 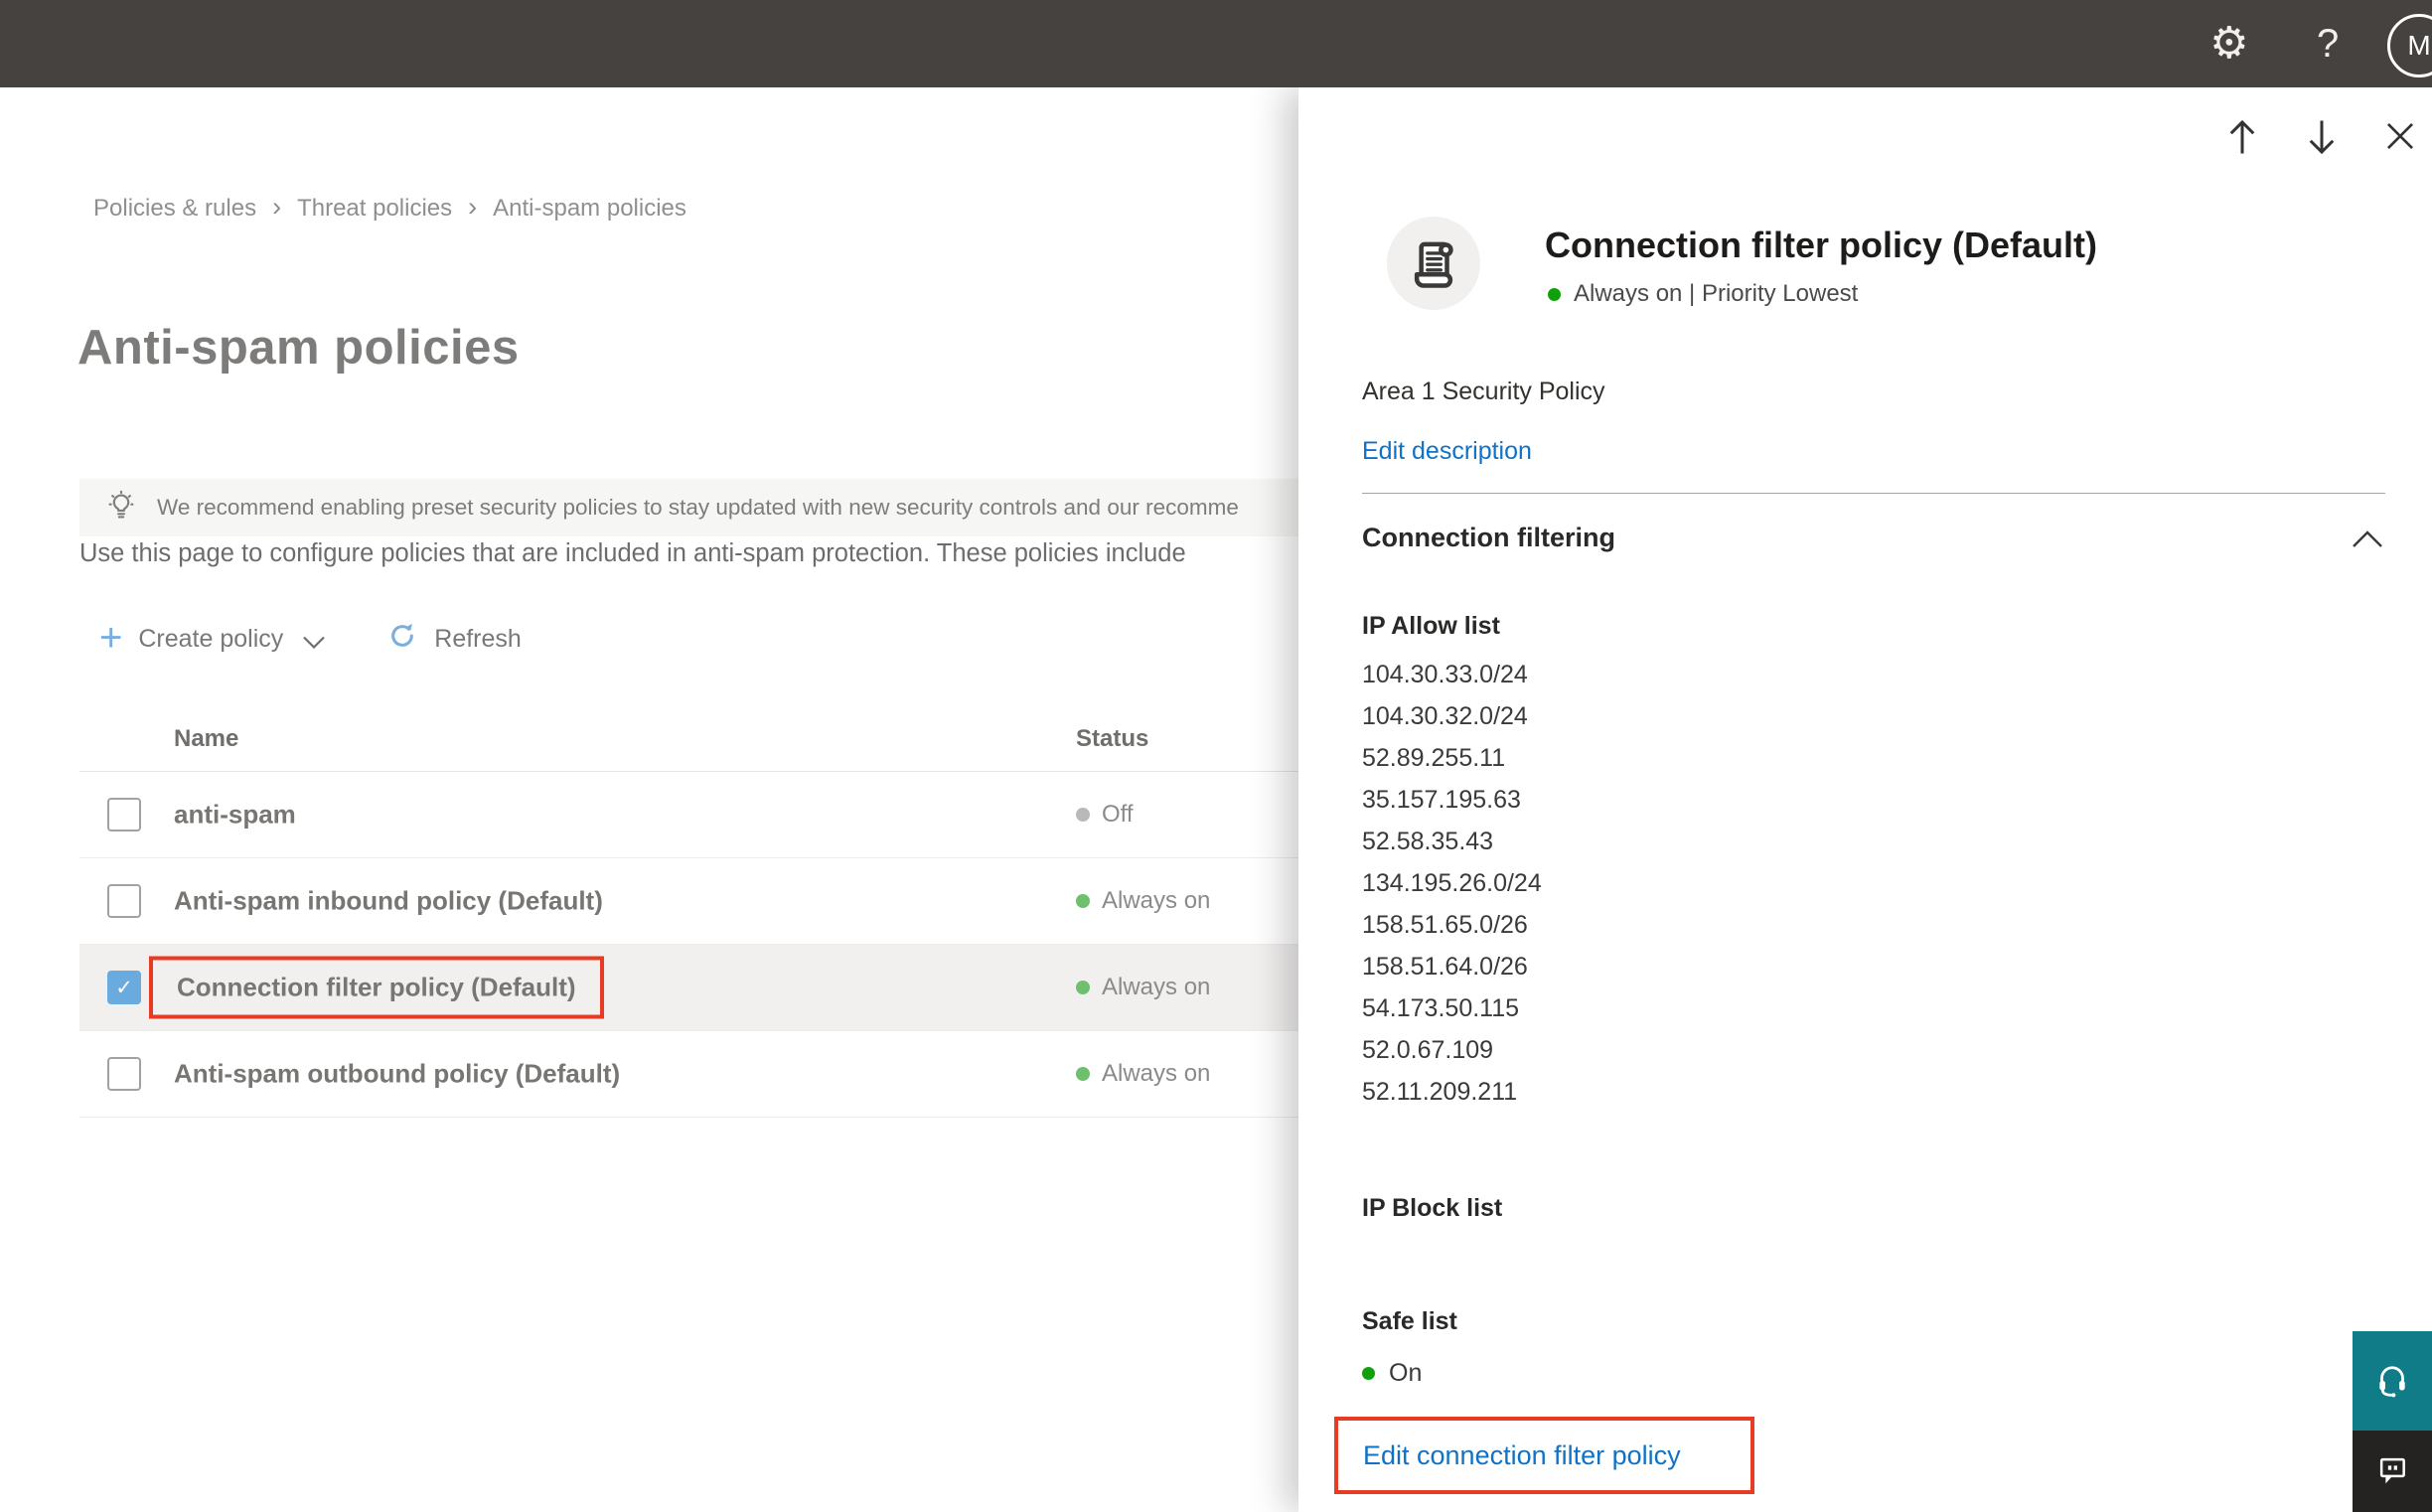 I want to click on edit-description-link: Edit description, so click(x=1447, y=451).